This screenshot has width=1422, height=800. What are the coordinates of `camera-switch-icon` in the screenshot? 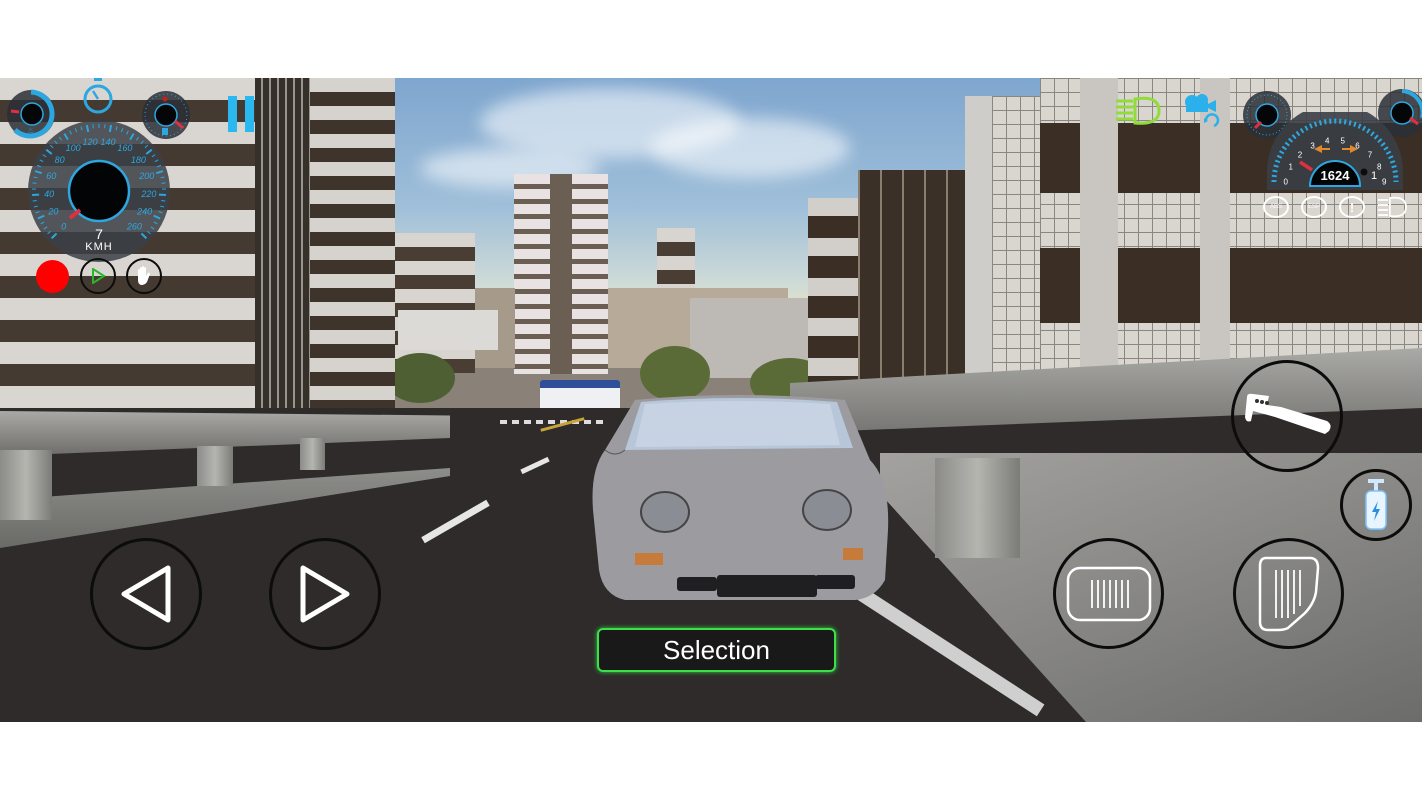 It's located at (1202, 111).